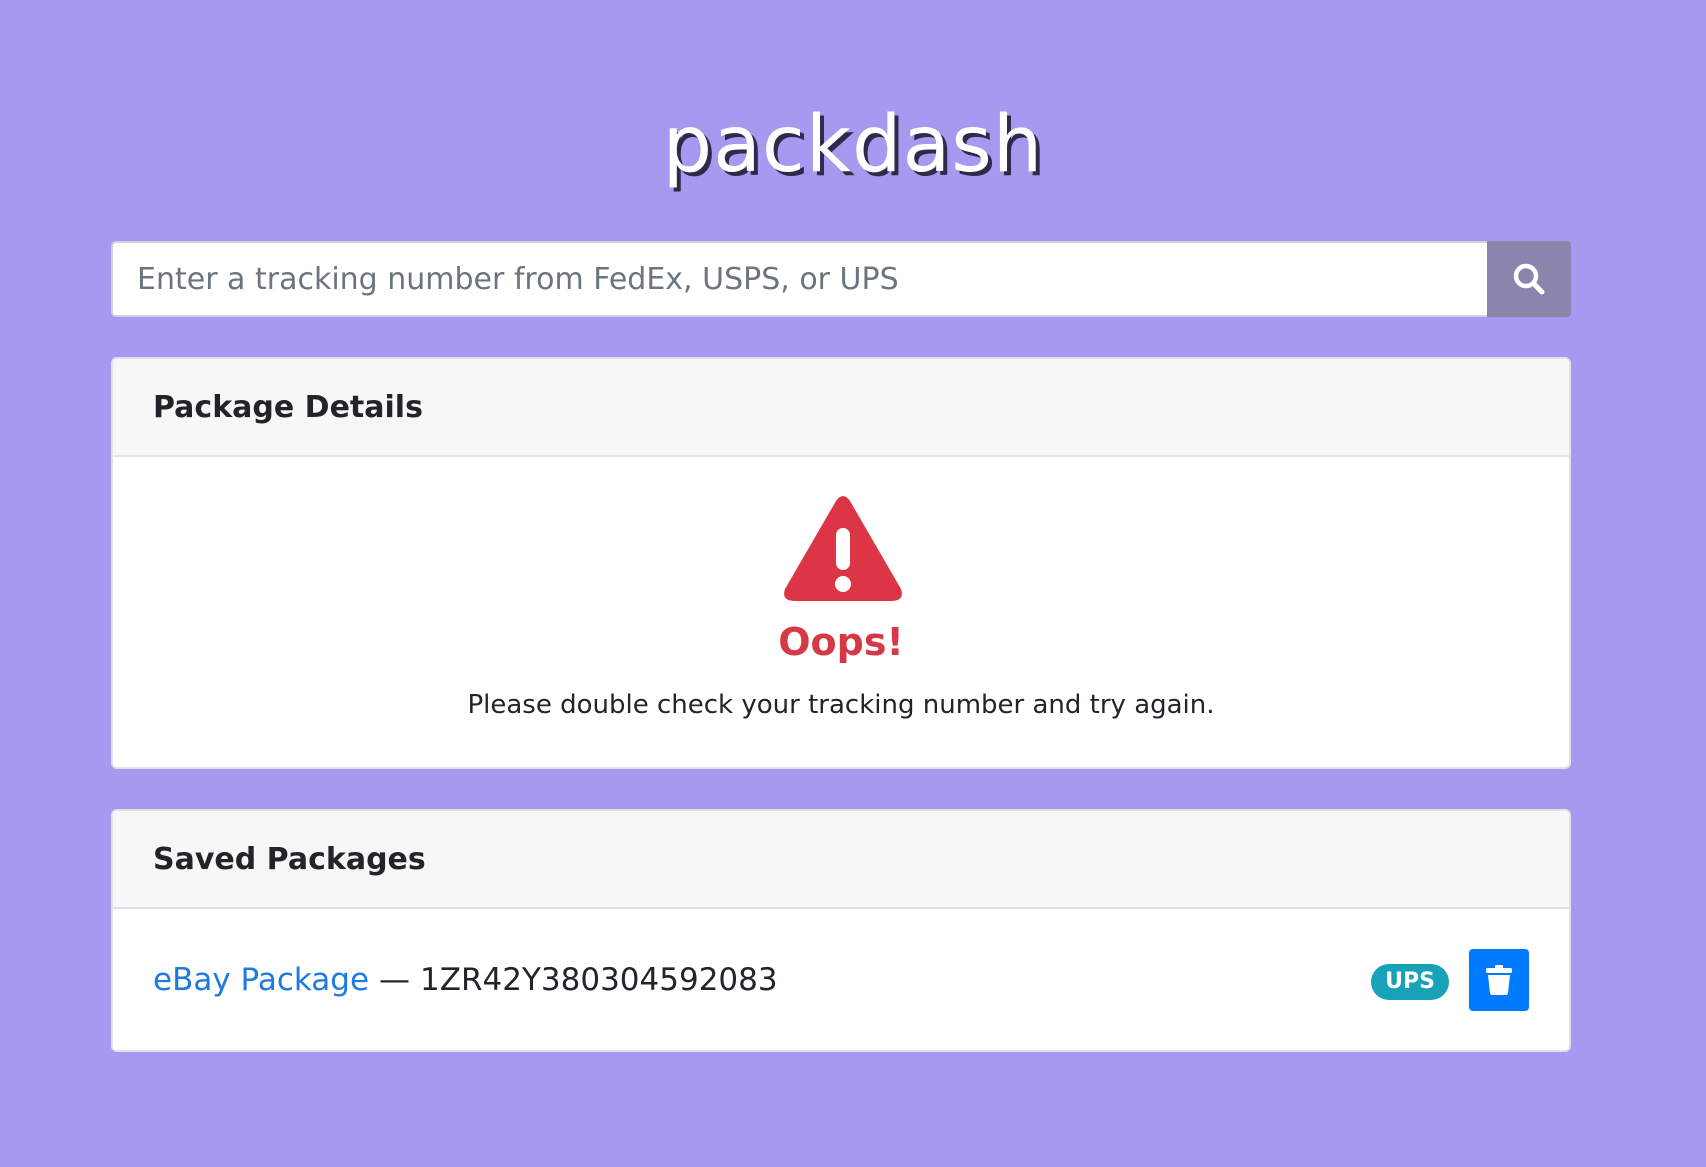 The image size is (1706, 1167). Describe the element at coordinates (841, 979) in the screenshot. I see `list-item: eBay Package — 1ZR42Y380304592083 UPS` at that location.